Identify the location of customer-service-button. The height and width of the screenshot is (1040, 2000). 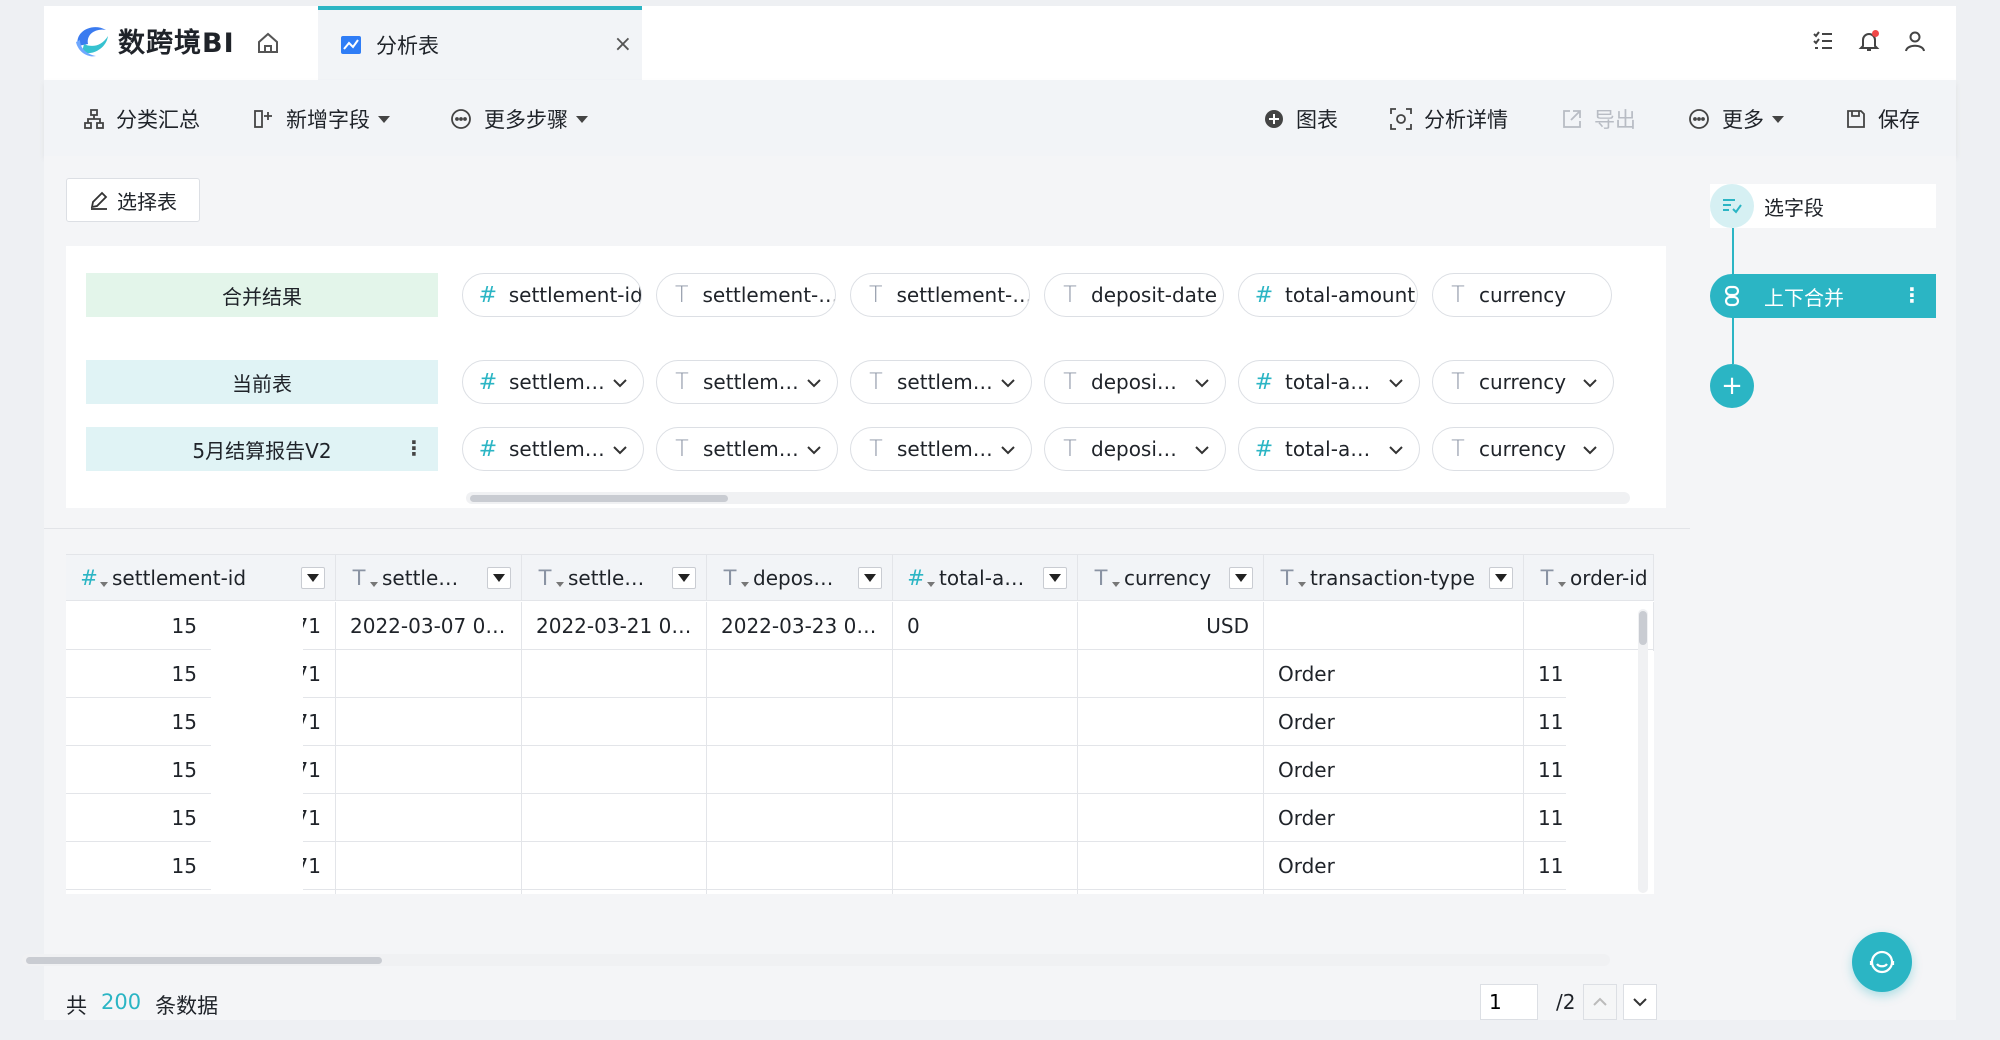
(1882, 962).